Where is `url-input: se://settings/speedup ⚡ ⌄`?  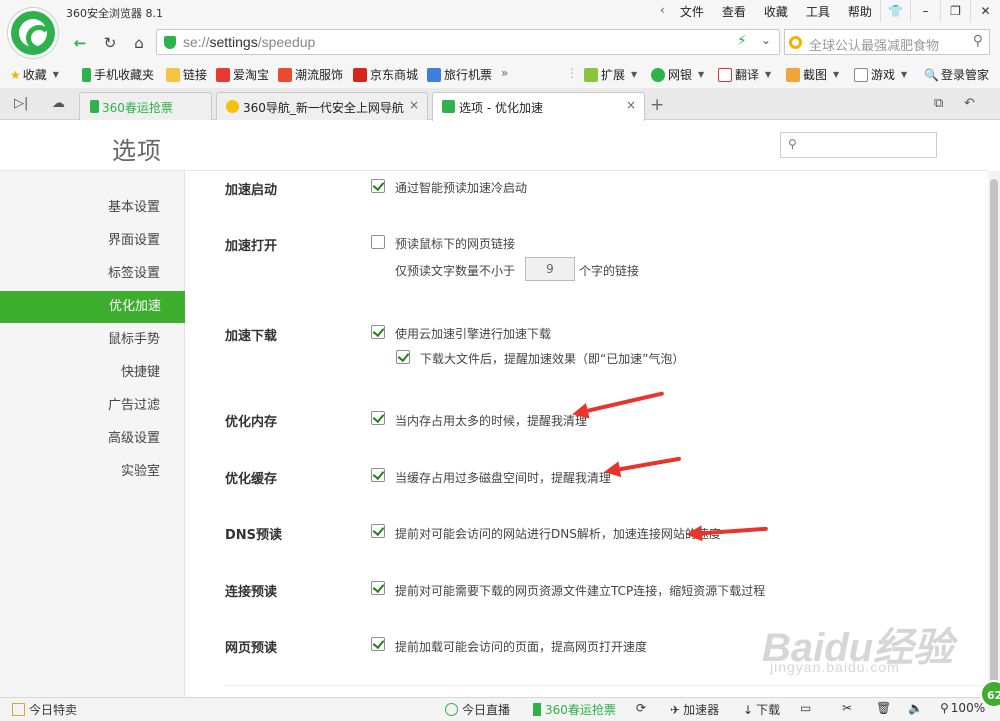 url-input: se://settings/speedup ⚡ ⌄ is located at coordinates (468, 42).